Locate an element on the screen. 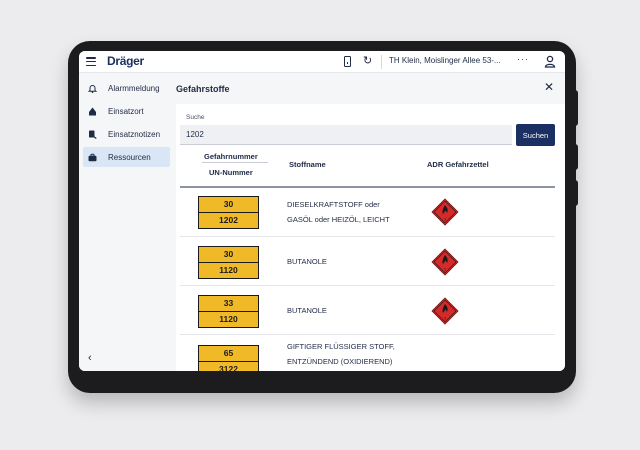 The width and height of the screenshot is (640, 450). header-divider is located at coordinates (235, 162).